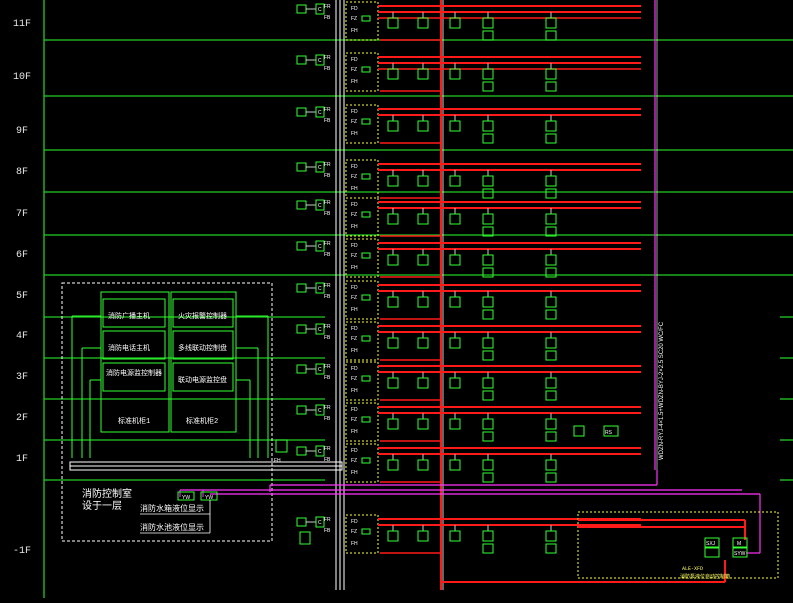 The height and width of the screenshot is (603, 793). Describe the element at coordinates (202, 422) in the screenshot. I see `cabinet2-label: 标准机柜2` at that location.